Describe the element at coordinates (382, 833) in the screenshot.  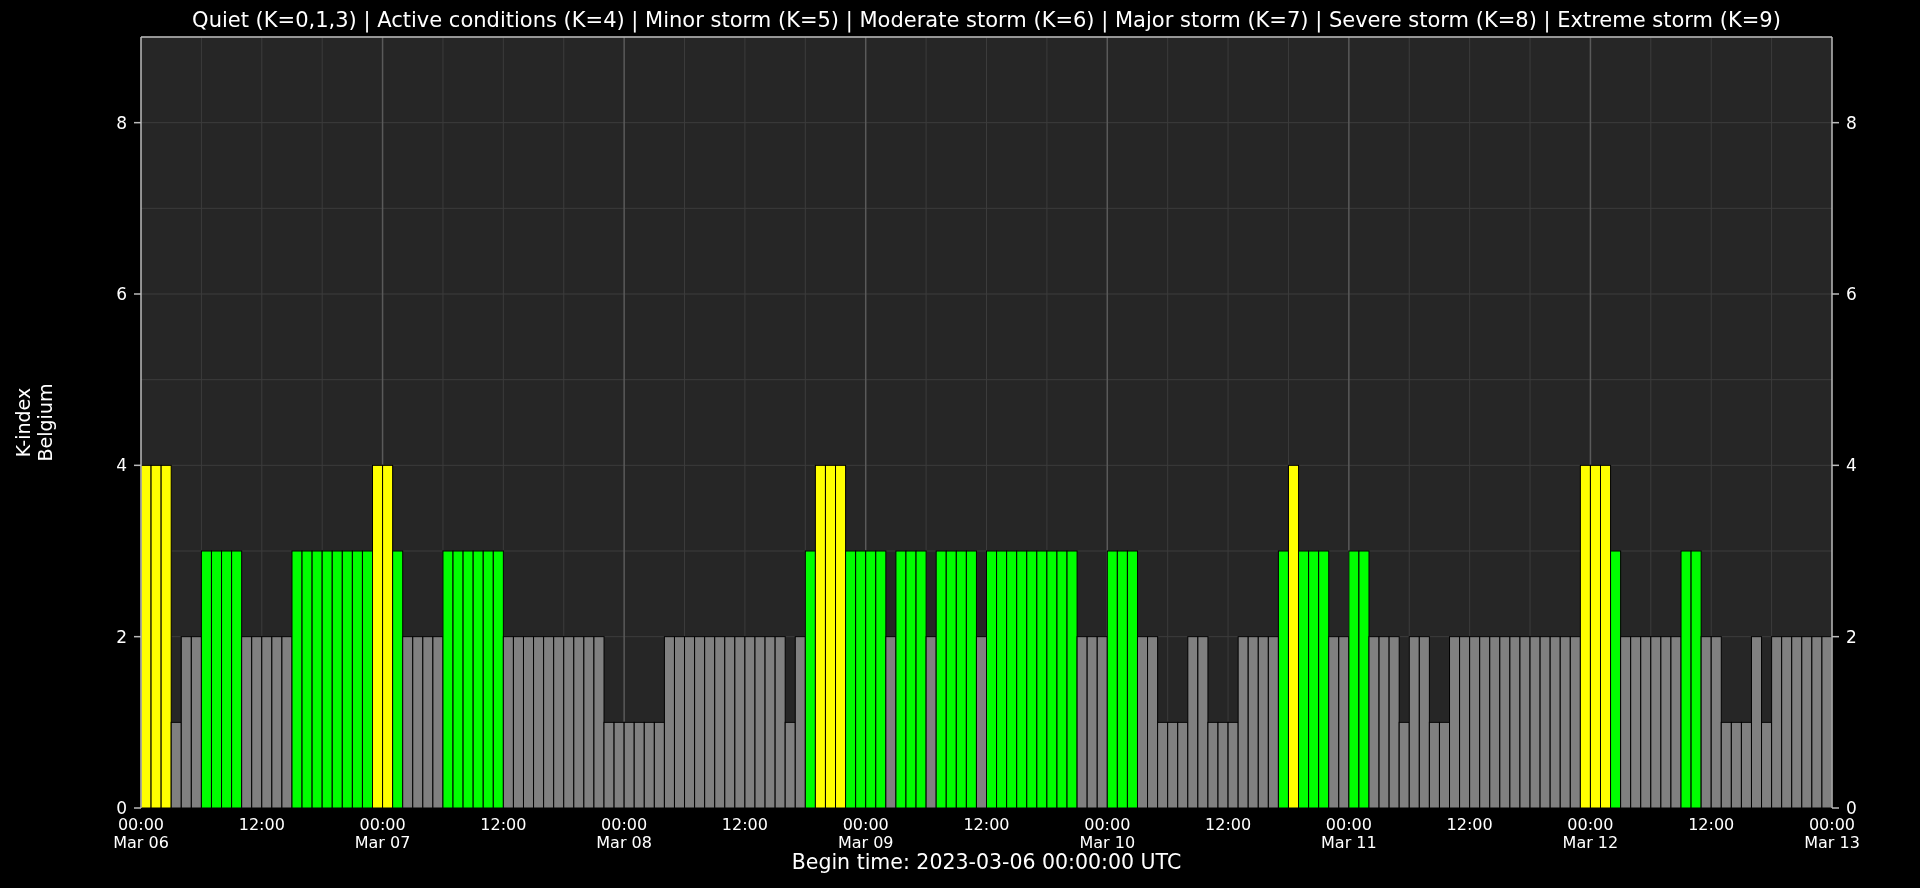
I see `x-tick-label: 00:00 Mar 07` at that location.